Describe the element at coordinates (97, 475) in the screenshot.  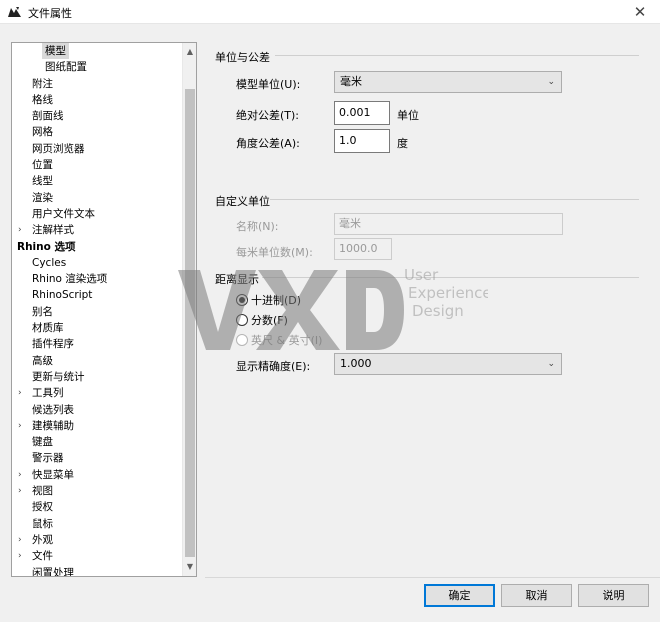
I see `tree-item: › 快显菜单` at that location.